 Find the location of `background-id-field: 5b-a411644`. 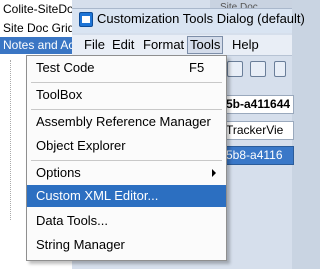

background-id-field: 5b-a411644 is located at coordinates (259, 104).